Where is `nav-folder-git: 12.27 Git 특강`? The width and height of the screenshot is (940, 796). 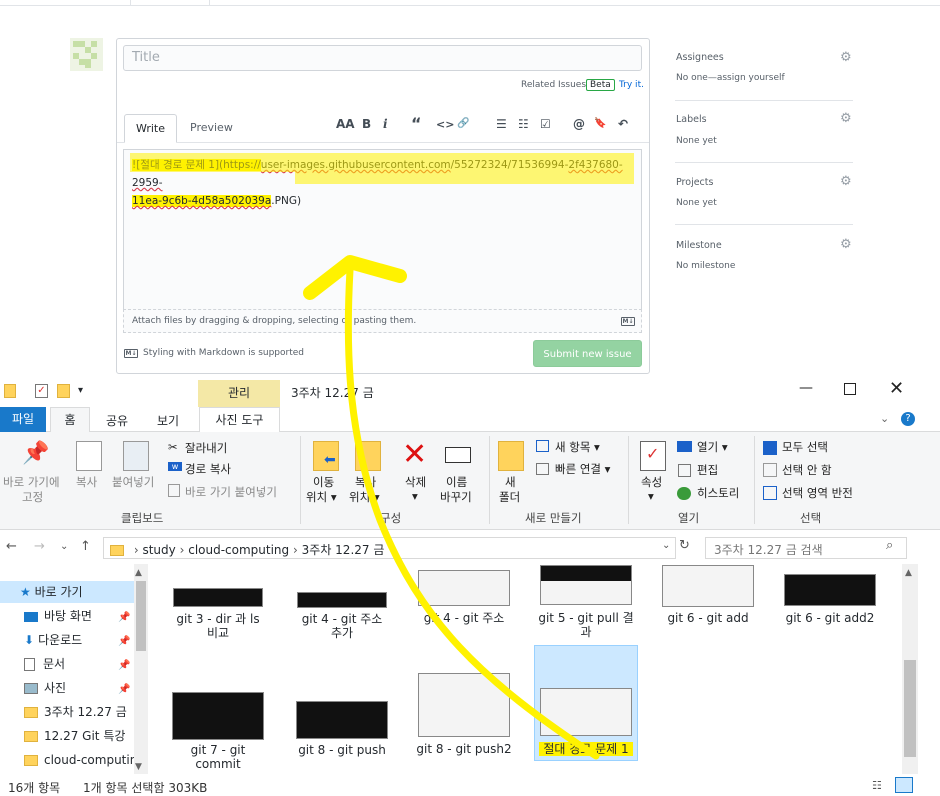 nav-folder-git: 12.27 Git 특강 is located at coordinates (74, 736).